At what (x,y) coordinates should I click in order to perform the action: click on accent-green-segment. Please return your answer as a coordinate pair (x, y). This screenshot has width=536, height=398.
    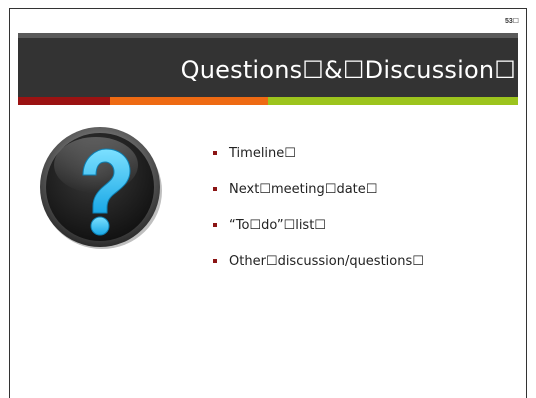
    Looking at the image, I should click on (393, 101).